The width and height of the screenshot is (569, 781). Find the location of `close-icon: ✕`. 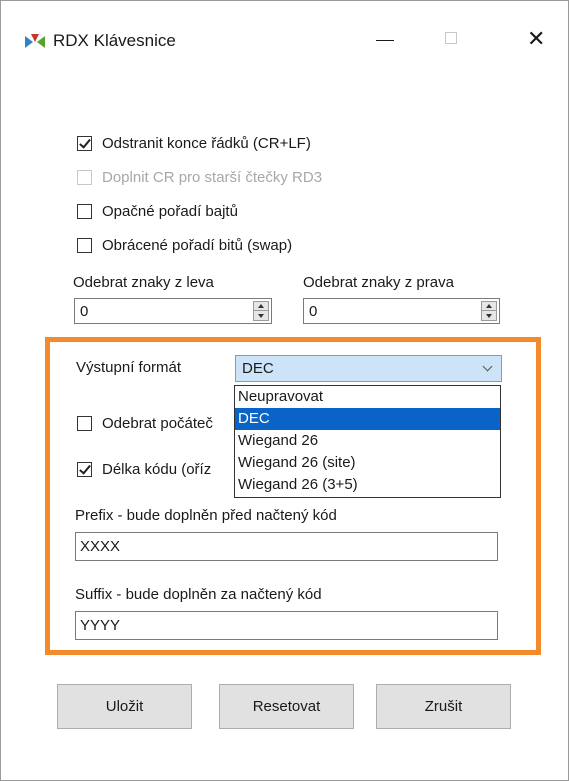

close-icon: ✕ is located at coordinates (536, 39).